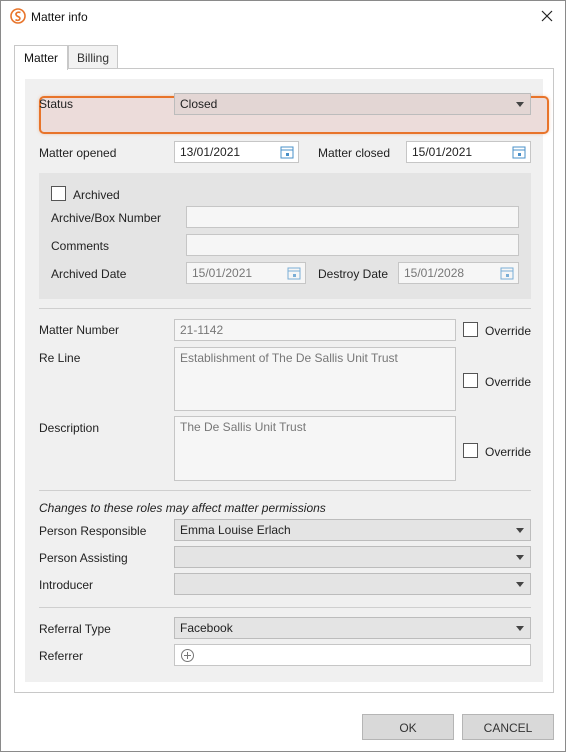 The image size is (566, 752). What do you see at coordinates (352, 217) in the screenshot?
I see `archive-box-number-field` at bounding box center [352, 217].